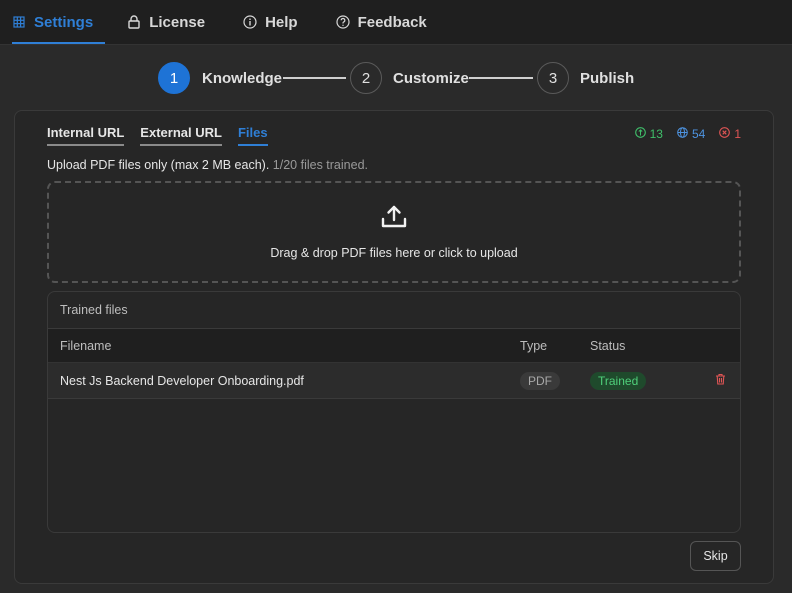 The width and height of the screenshot is (792, 593). I want to click on source-counts: 13 54 1, so click(687, 134).